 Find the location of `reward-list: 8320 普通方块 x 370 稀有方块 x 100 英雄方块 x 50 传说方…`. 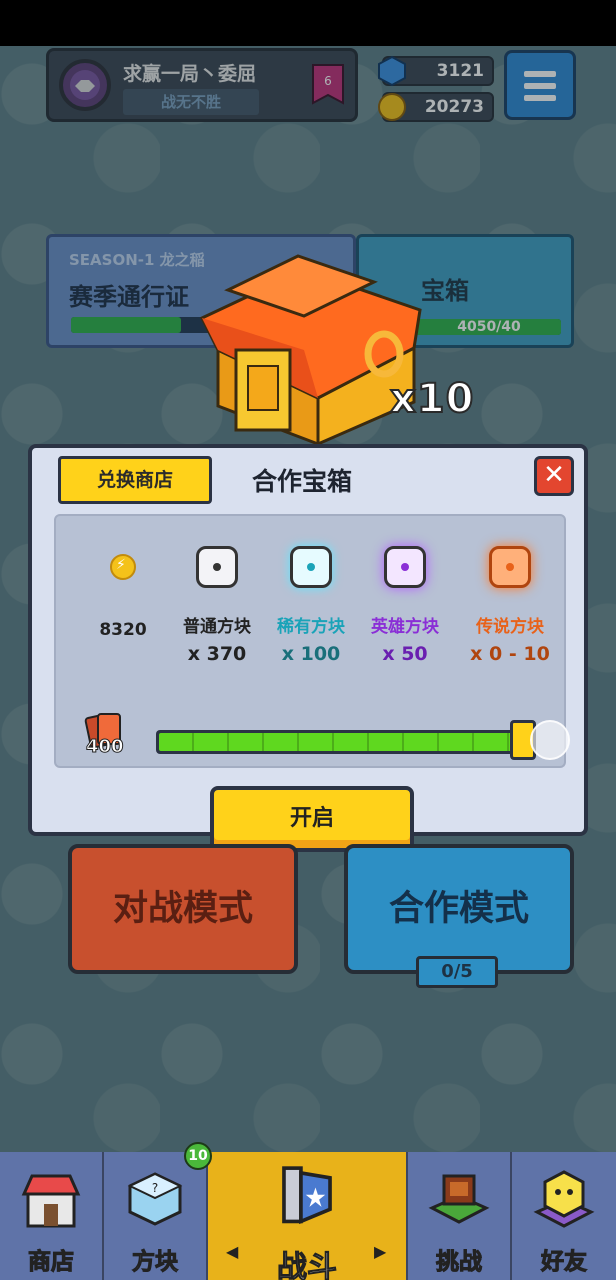

reward-list: 8320 普通方块 x 370 稀有方块 x 100 英雄方块 x 50 传说方… is located at coordinates (310, 617).